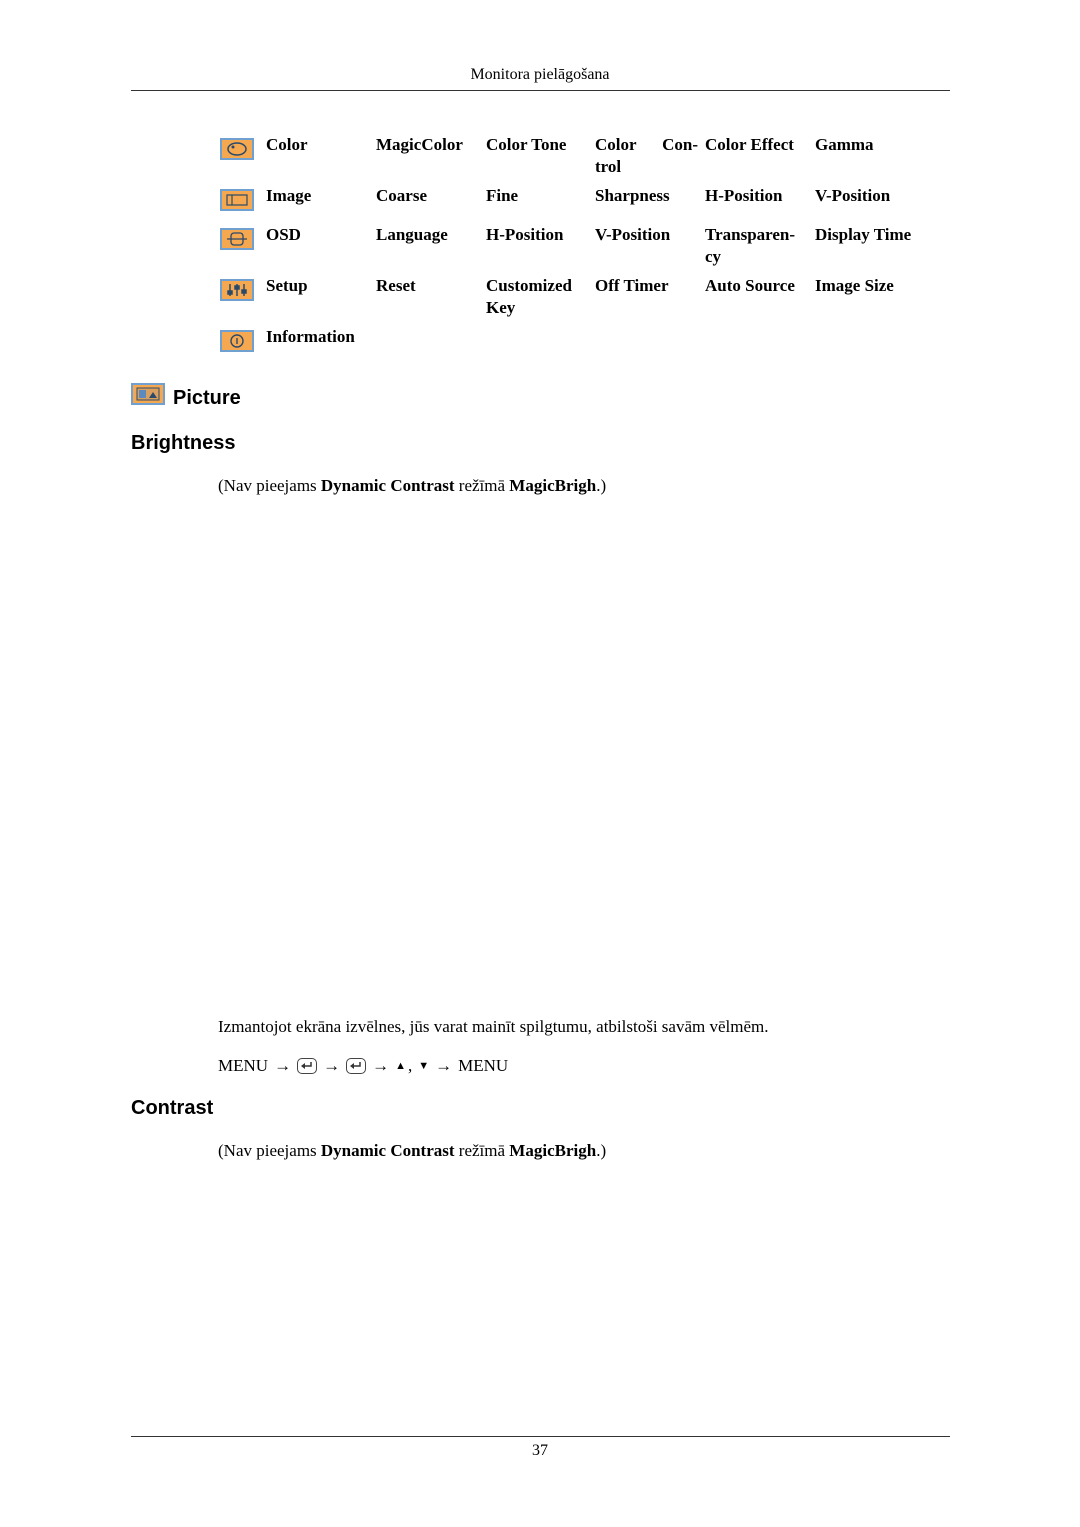 The width and height of the screenshot is (1080, 1527). Describe the element at coordinates (854, 285) in the screenshot. I see `menu-subitem: Image Size` at that location.